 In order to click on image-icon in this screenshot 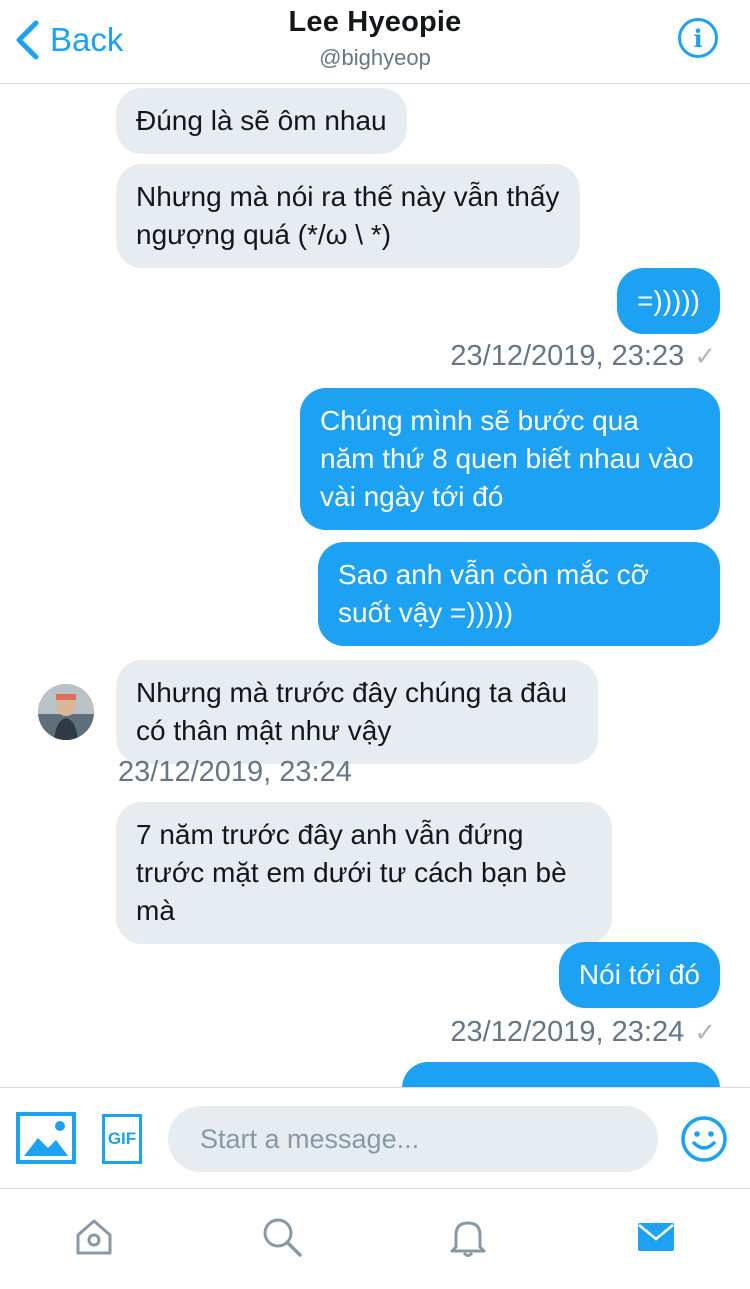, I will do `click(46, 1138)`.